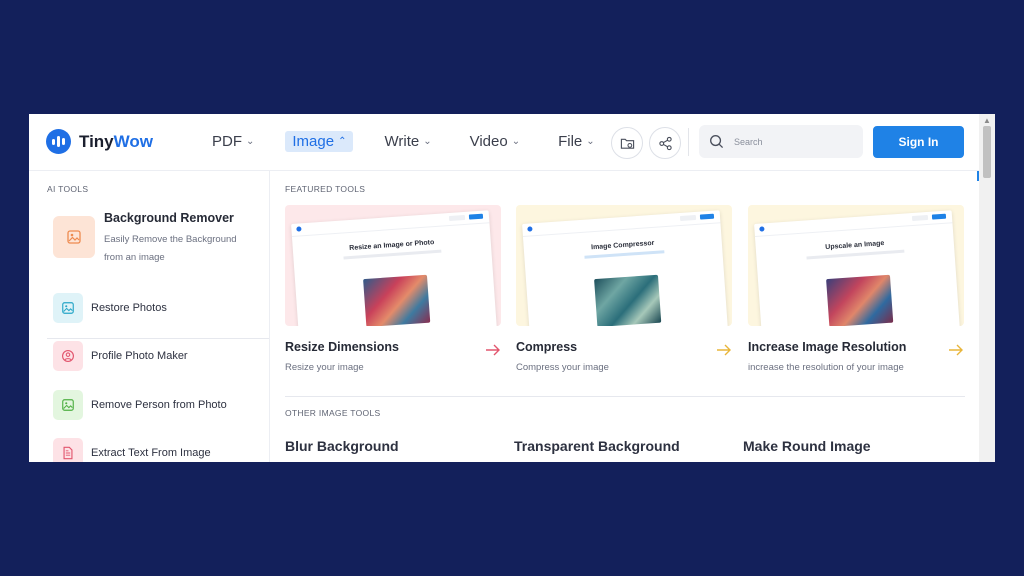 This screenshot has width=1024, height=576. I want to click on sidebar-item-label: Extract Text From Image, so click(151, 453).